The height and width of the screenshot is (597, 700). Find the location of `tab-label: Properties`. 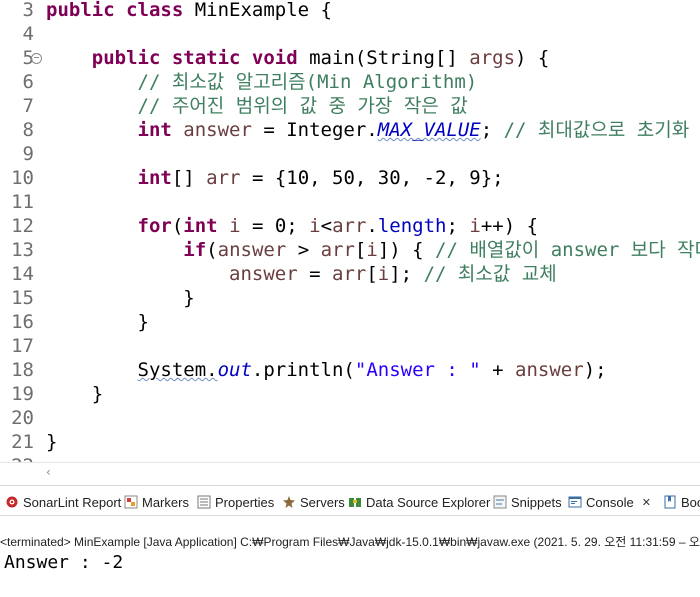

tab-label: Properties is located at coordinates (245, 502).